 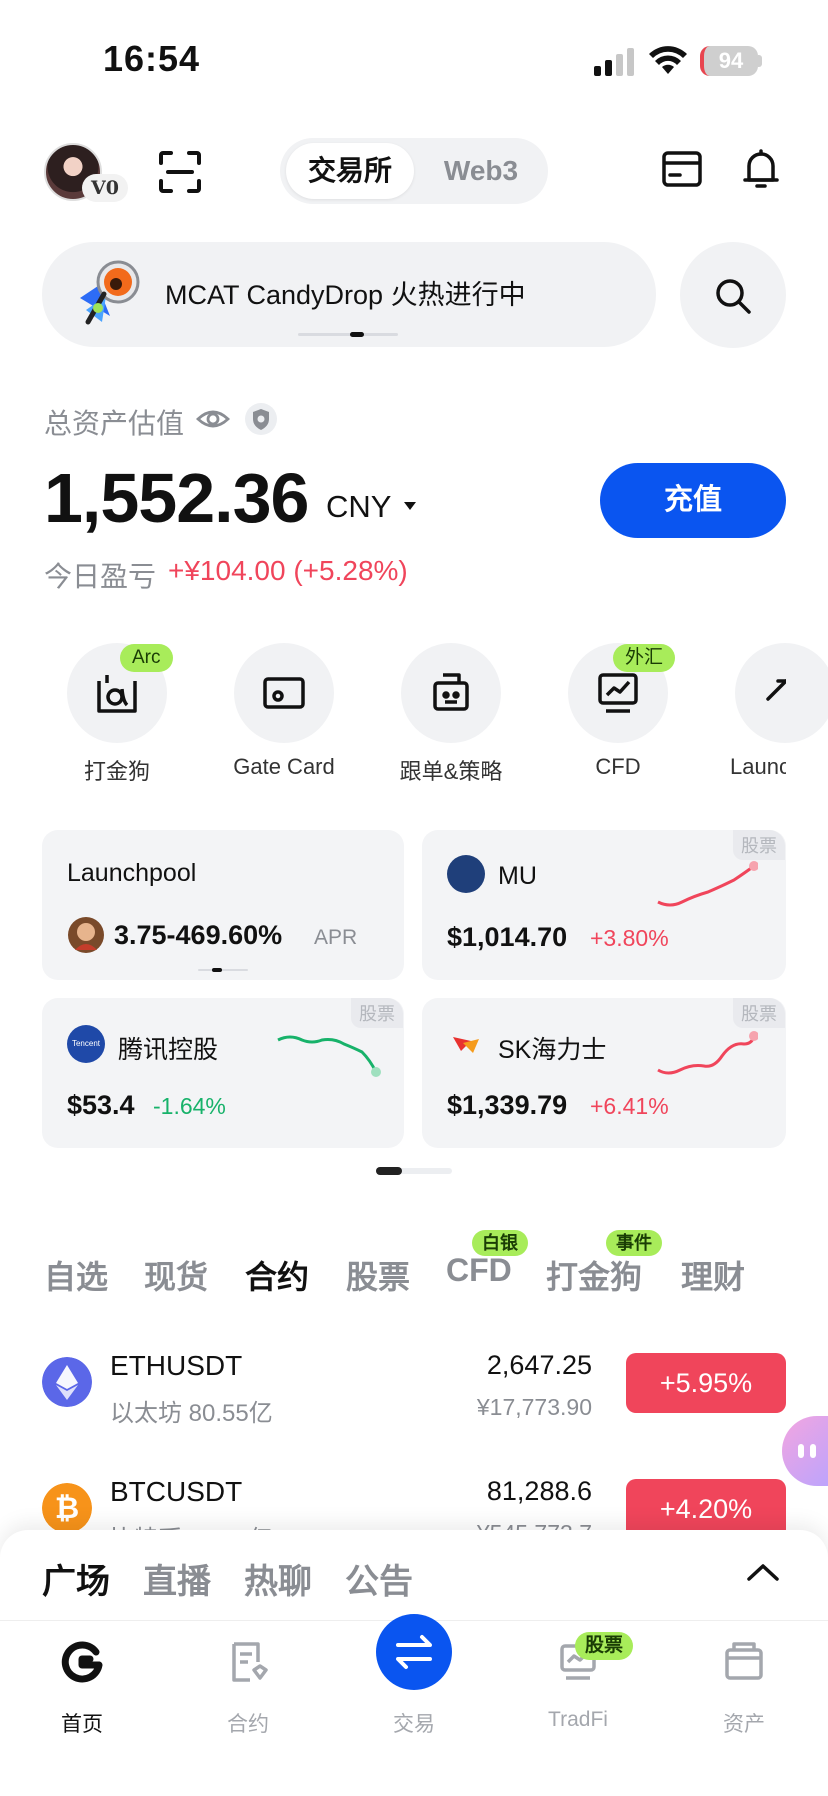 What do you see at coordinates (176, 1275) in the screenshot?
I see `market-tab-spot: 现货` at bounding box center [176, 1275].